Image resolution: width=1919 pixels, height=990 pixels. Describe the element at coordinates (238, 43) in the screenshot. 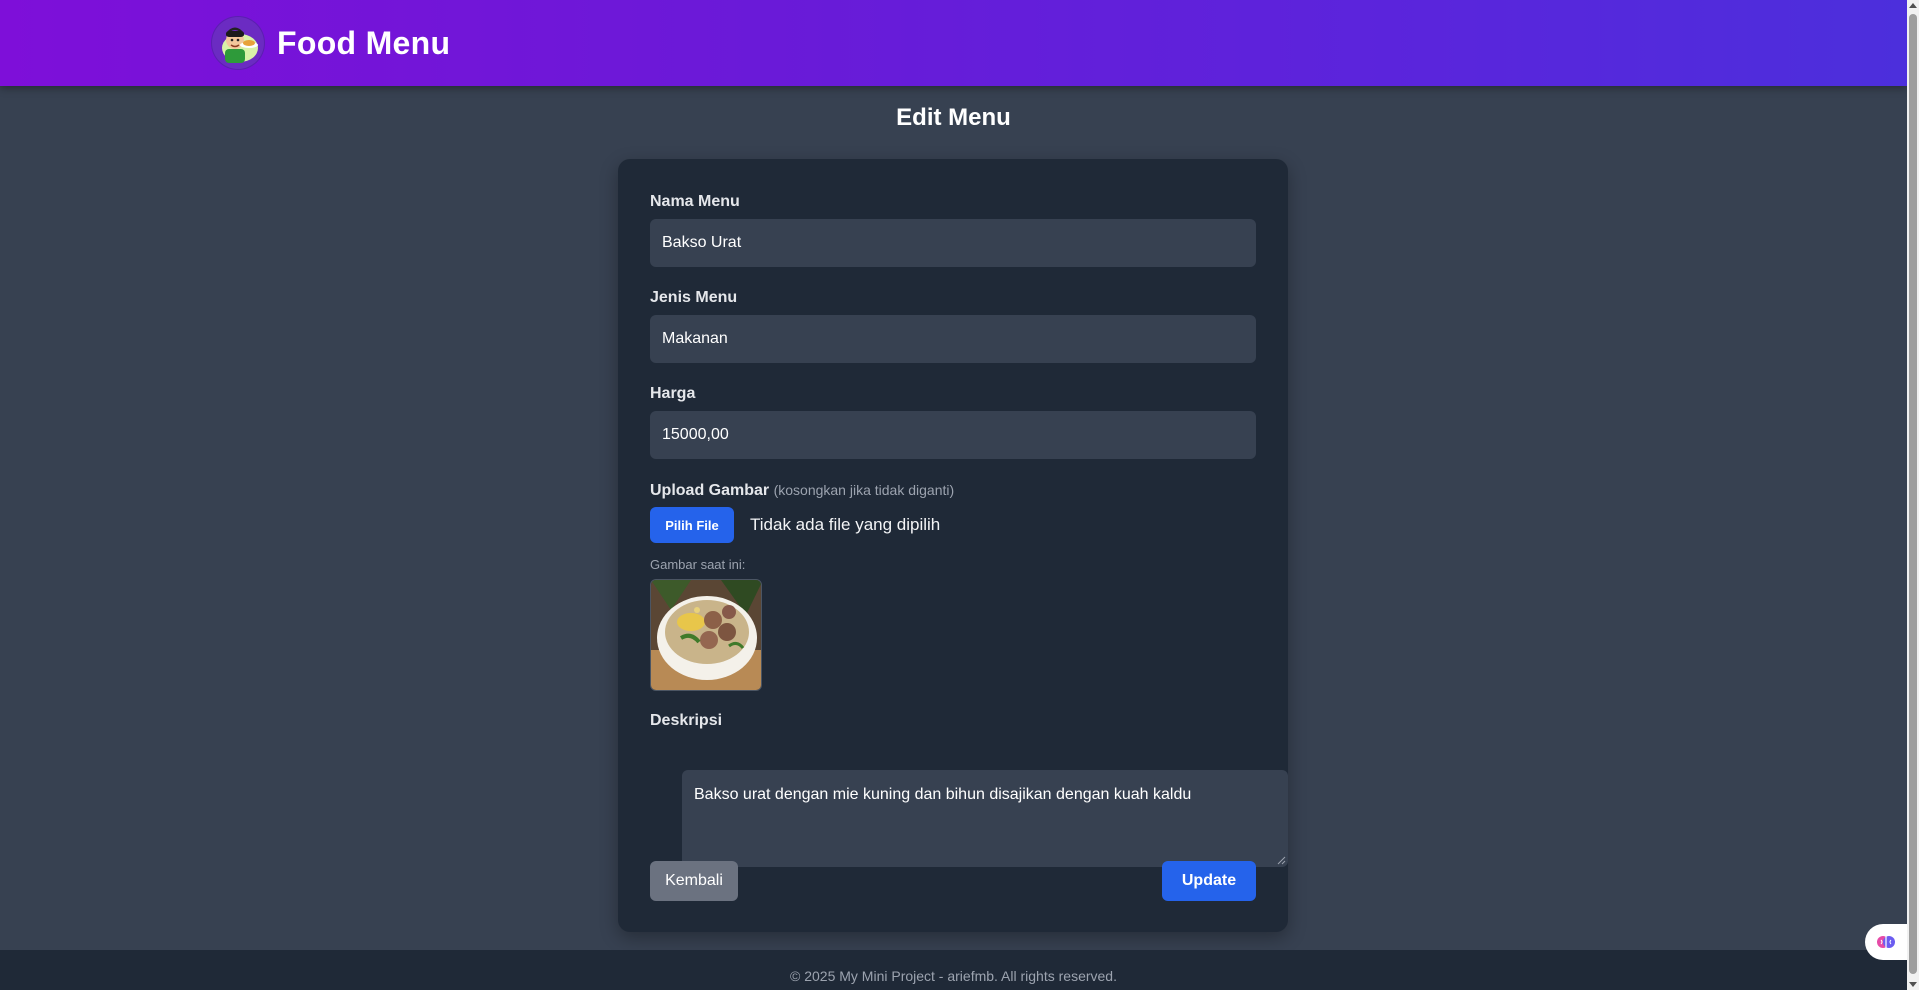

I see `chef-mascot-icon` at that location.